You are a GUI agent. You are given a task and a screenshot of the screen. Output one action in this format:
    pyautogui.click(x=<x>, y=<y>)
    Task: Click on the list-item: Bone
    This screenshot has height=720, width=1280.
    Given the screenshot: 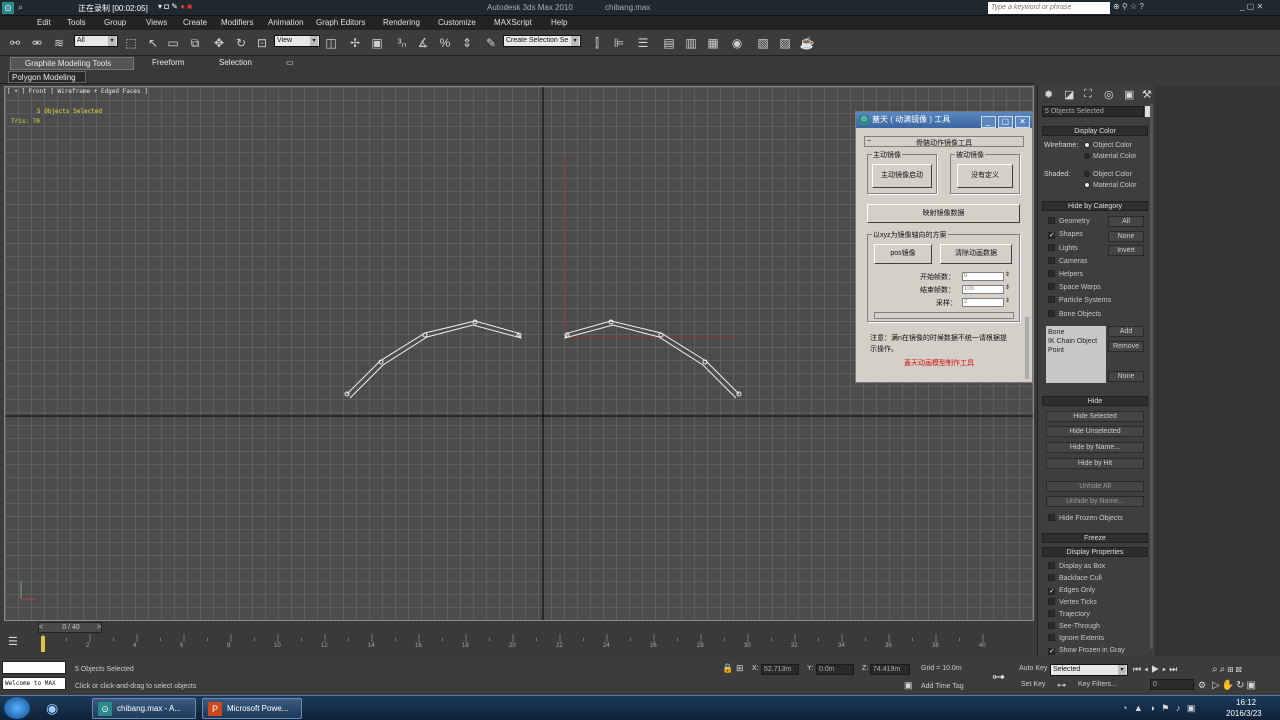 What is the action you would take?
    pyautogui.click(x=1076, y=332)
    